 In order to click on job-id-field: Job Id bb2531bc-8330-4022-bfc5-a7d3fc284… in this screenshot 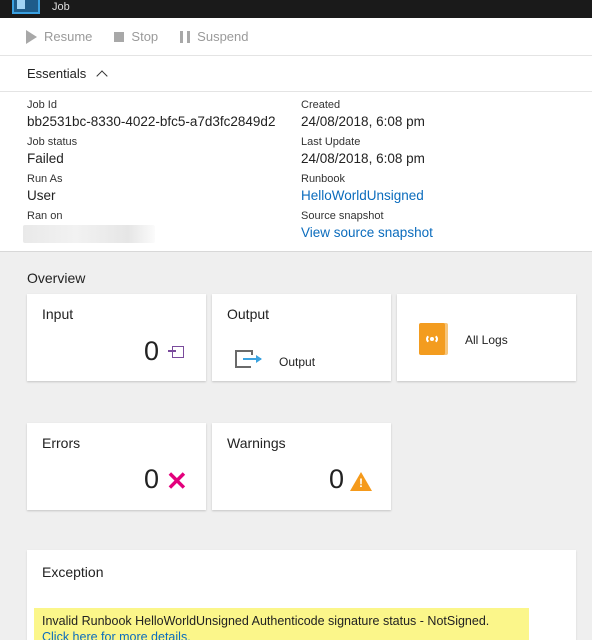, I will do `click(151, 116)`.